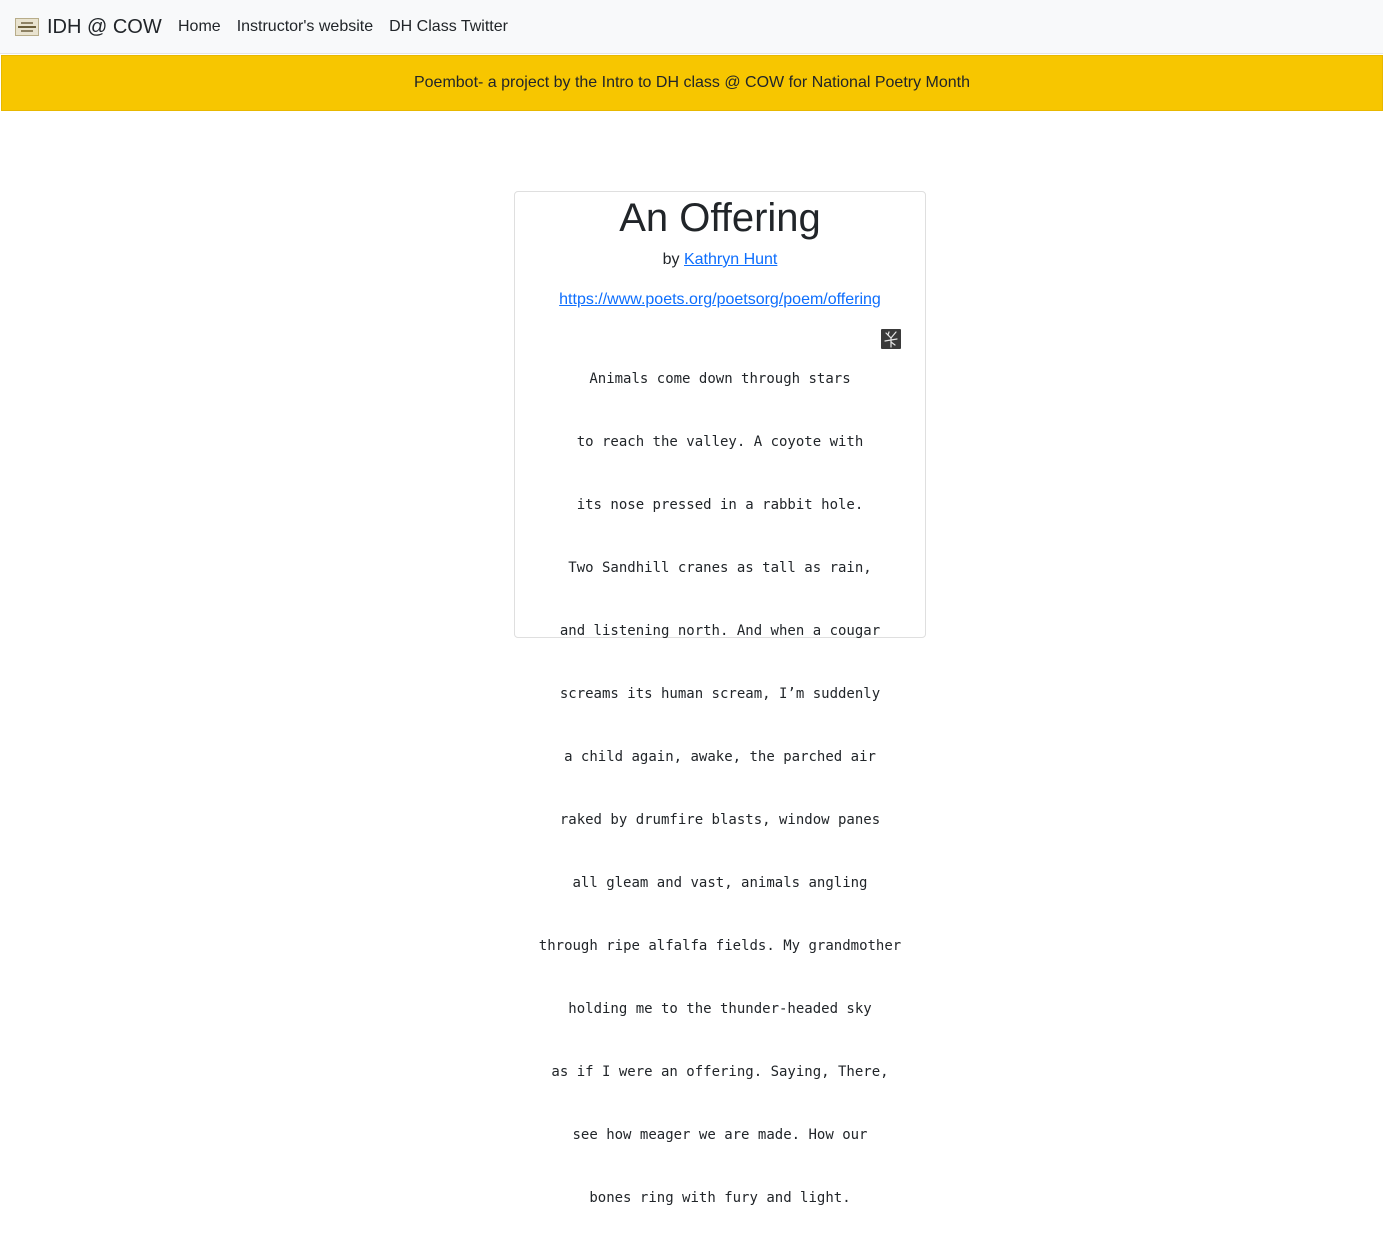 This screenshot has width=1383, height=1251. Describe the element at coordinates (27, 27) in the screenshot. I see `wooster-logo-icon` at that location.